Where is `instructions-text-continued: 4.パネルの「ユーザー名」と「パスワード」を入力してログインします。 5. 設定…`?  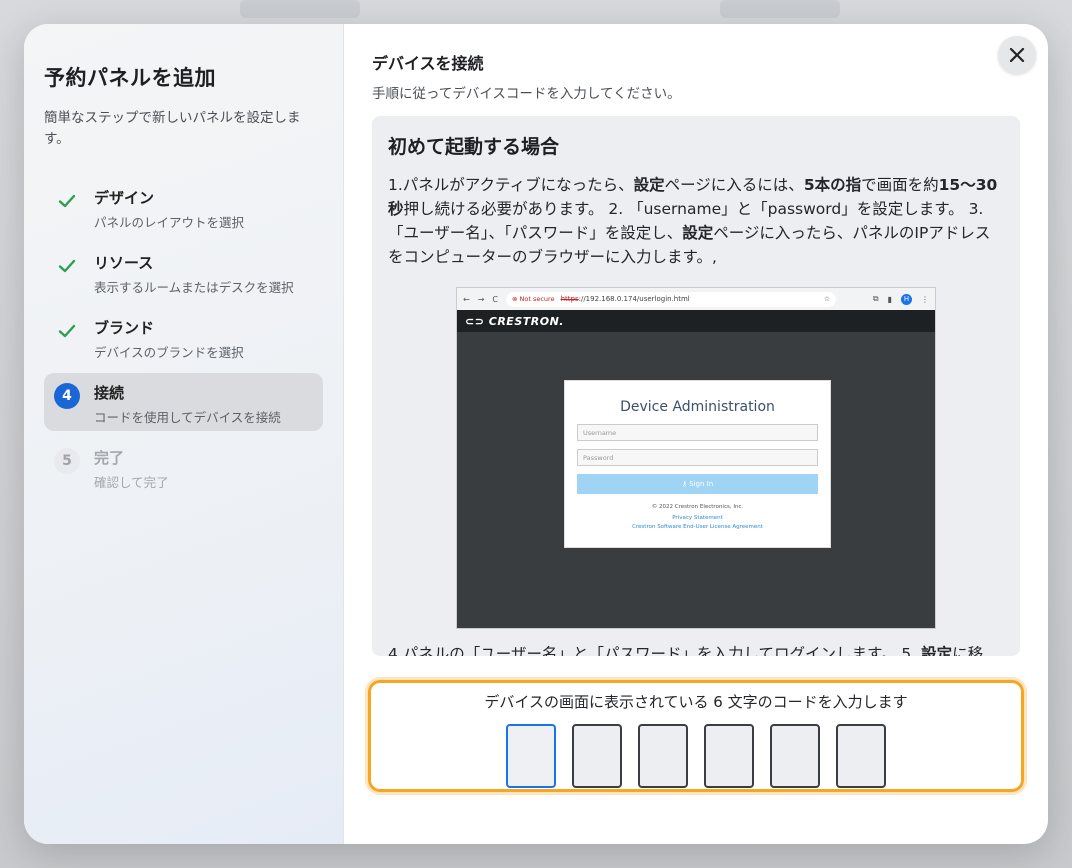
instructions-text-continued: 4.パネルの「ユーザー名」と「パスワード」を入力してログインします。 5. 設定… is located at coordinates (686, 650).